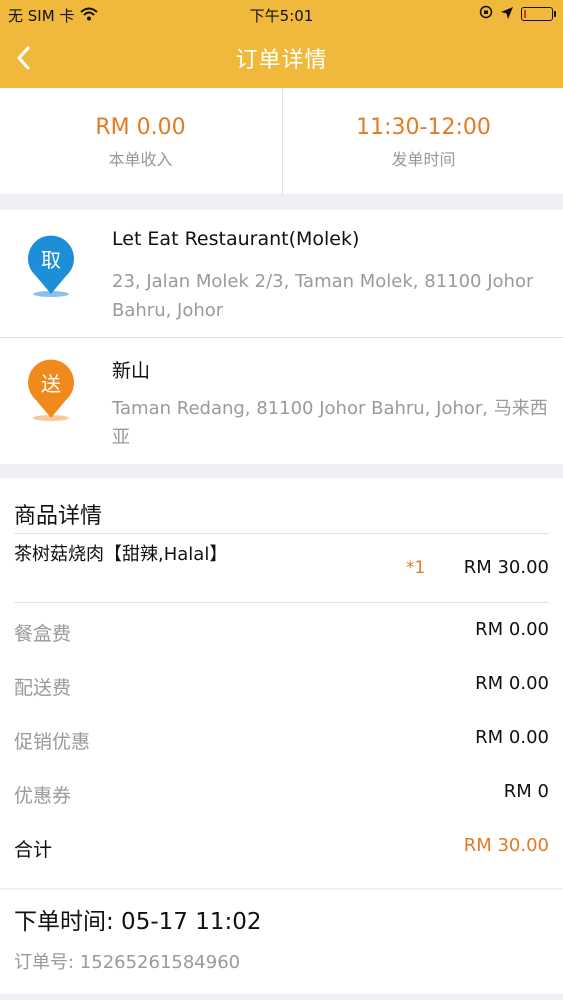  What do you see at coordinates (131, 371) in the screenshot?
I see `delivery-name: 新山` at bounding box center [131, 371].